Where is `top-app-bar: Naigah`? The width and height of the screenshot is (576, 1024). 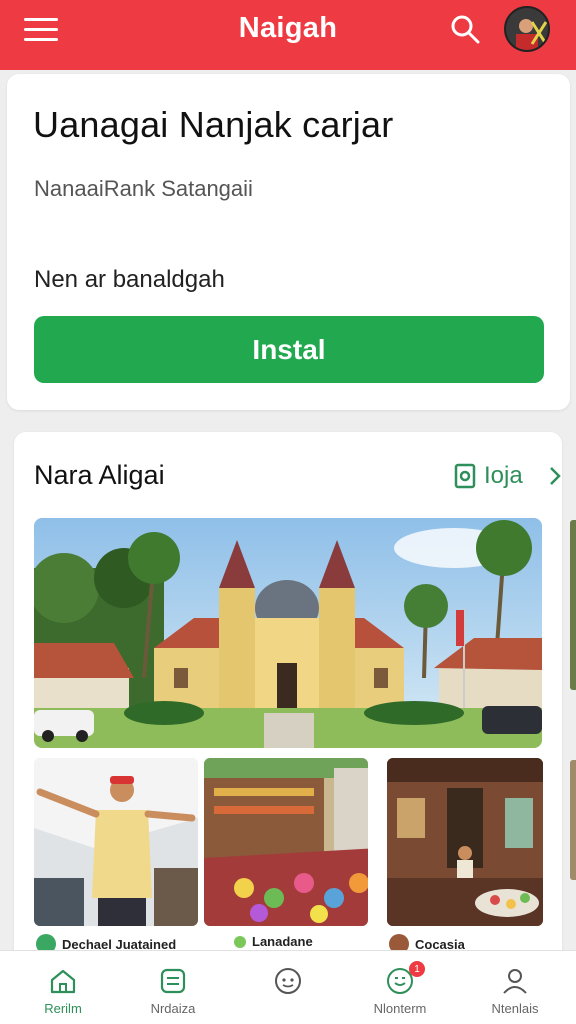
top-app-bar: Naigah is located at coordinates (288, 35).